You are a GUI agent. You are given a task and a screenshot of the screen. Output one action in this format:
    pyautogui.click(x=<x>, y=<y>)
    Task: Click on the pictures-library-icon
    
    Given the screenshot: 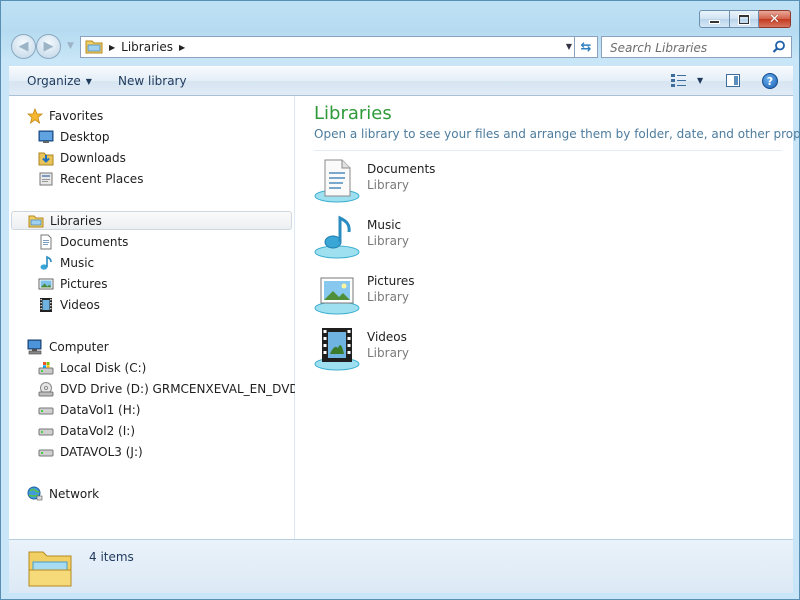 What is the action you would take?
    pyautogui.click(x=337, y=292)
    